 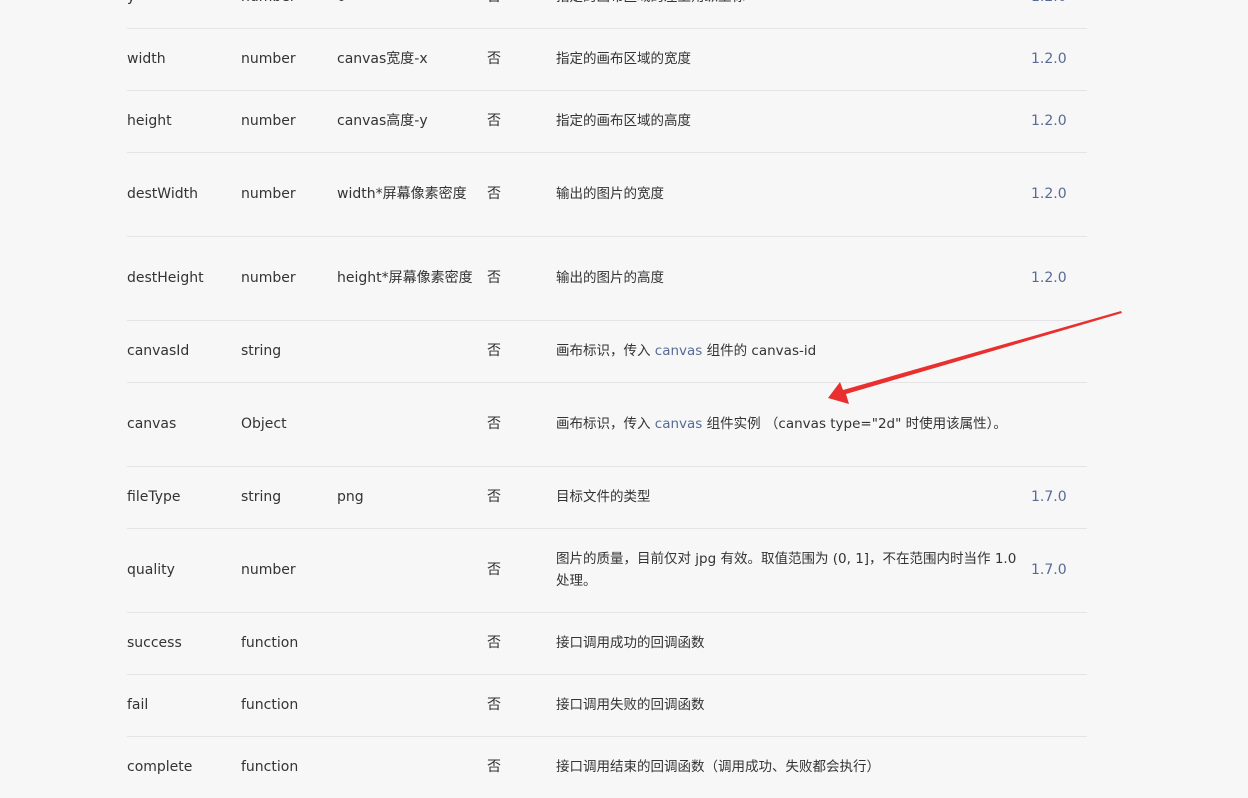 I want to click on param-default: width*屏幕像素密度, so click(x=412, y=194).